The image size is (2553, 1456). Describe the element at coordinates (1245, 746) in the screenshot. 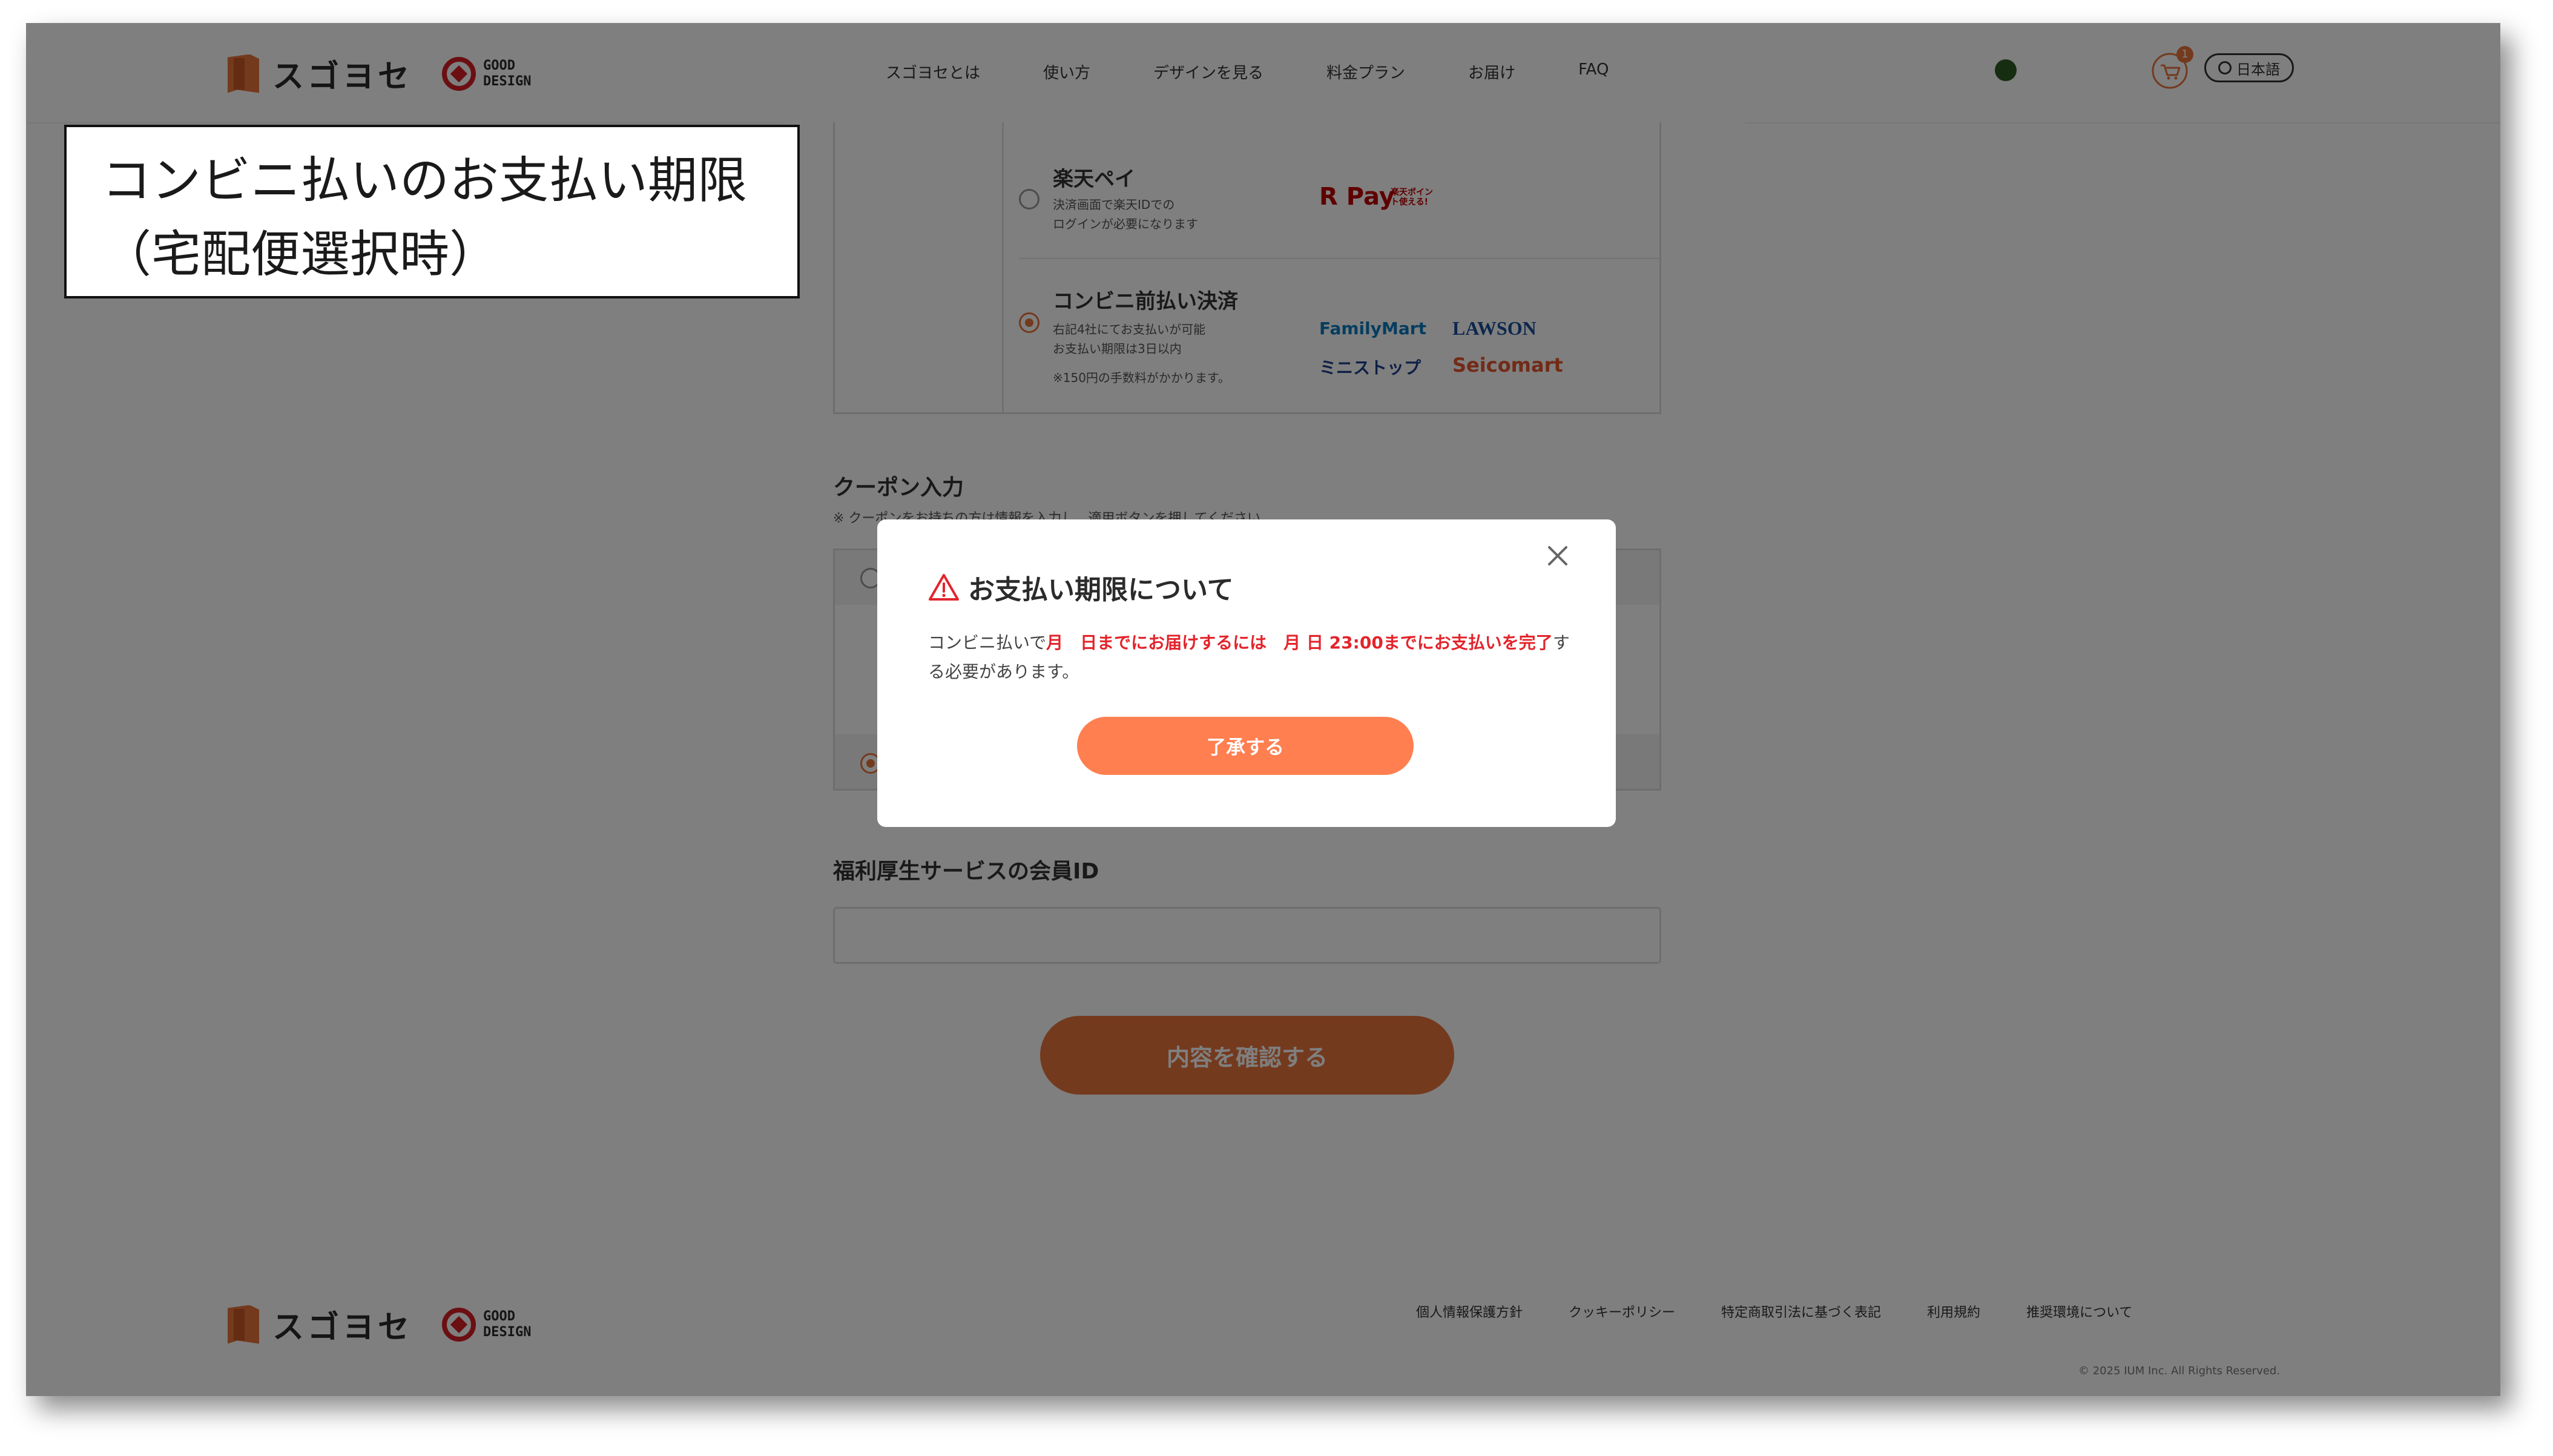

I see `acknowledge-button: 了承する` at that location.